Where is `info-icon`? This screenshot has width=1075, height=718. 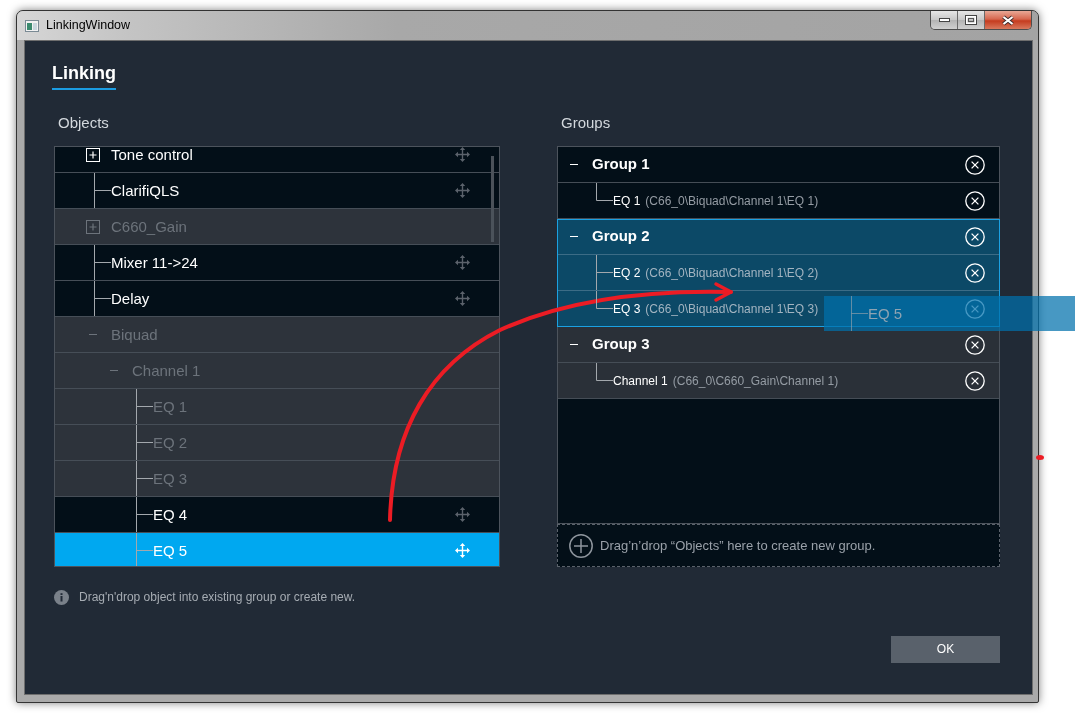 info-icon is located at coordinates (61, 597).